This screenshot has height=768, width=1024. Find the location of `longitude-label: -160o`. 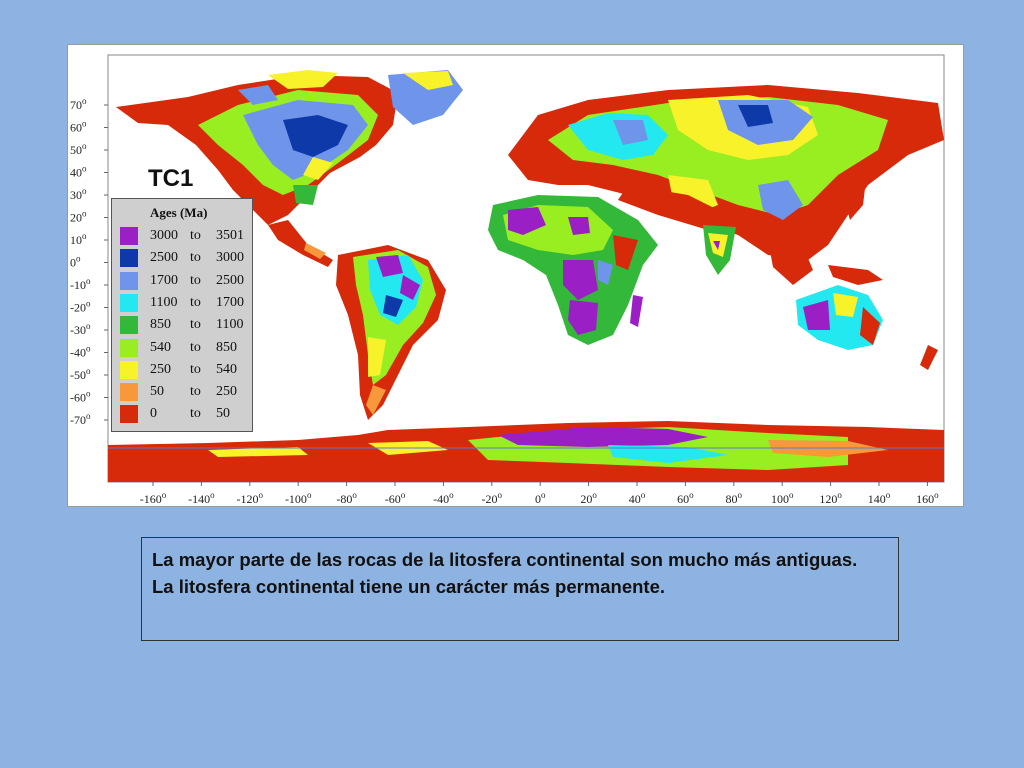

longitude-label: -160o is located at coordinates (153, 498).